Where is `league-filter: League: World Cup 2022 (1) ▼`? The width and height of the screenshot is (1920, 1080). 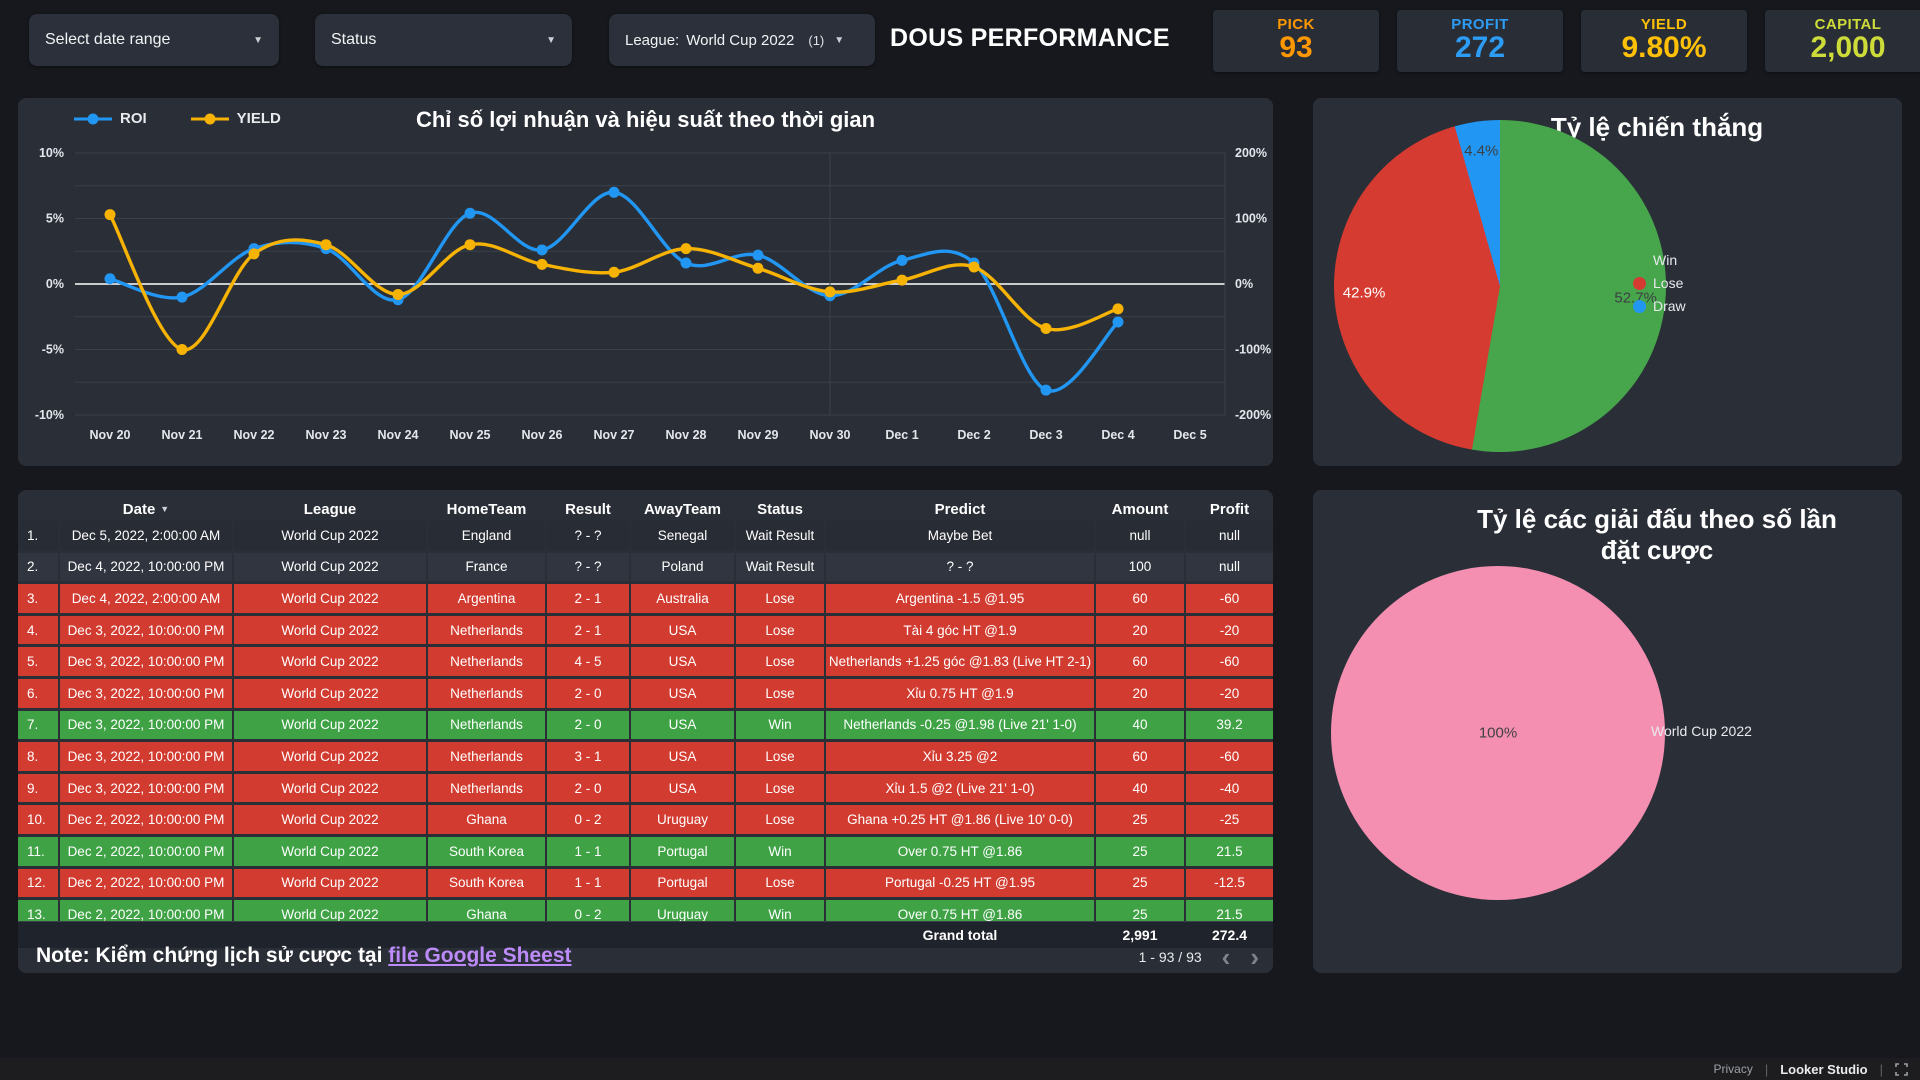 league-filter: League: World Cup 2022 (1) ▼ is located at coordinates (742, 40).